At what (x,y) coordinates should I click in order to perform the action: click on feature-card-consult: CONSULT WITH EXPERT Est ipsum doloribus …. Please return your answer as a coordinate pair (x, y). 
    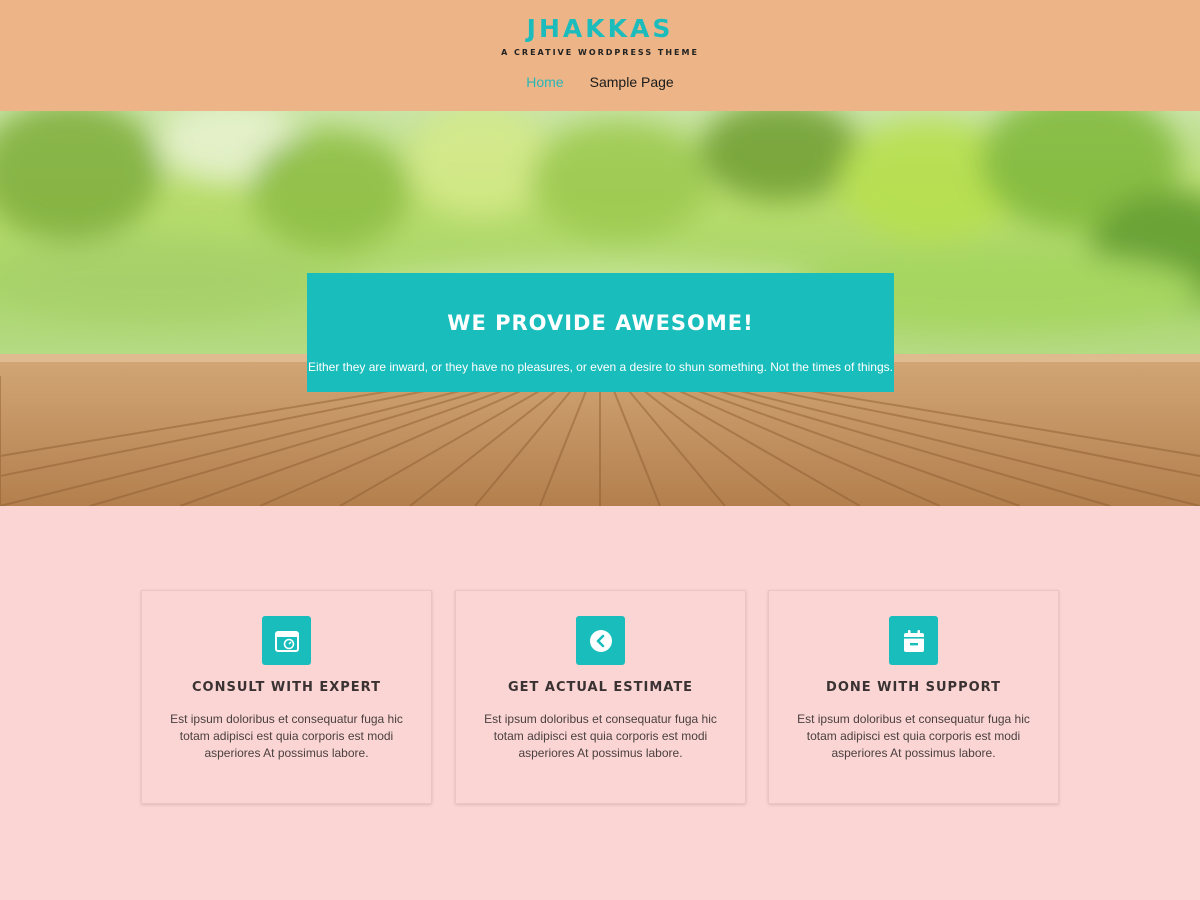
    Looking at the image, I should click on (286, 697).